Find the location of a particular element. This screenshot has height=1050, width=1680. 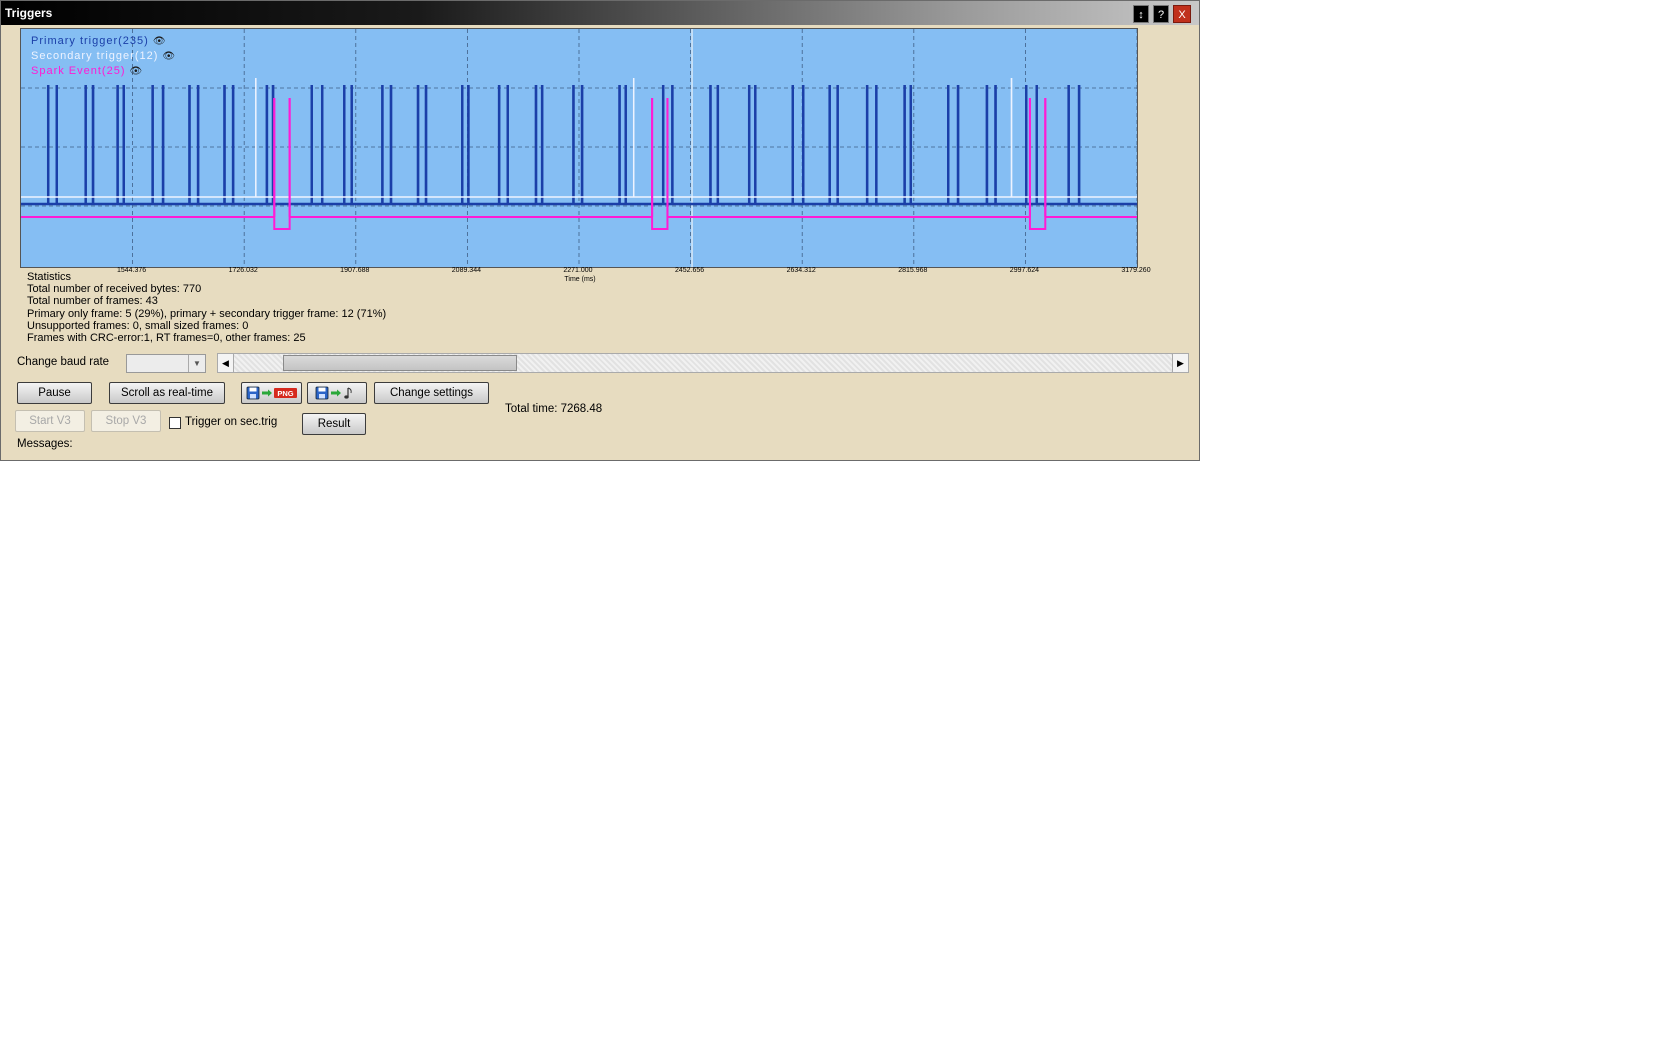

stat-line: Total number of frames: 43 is located at coordinates (92, 301).